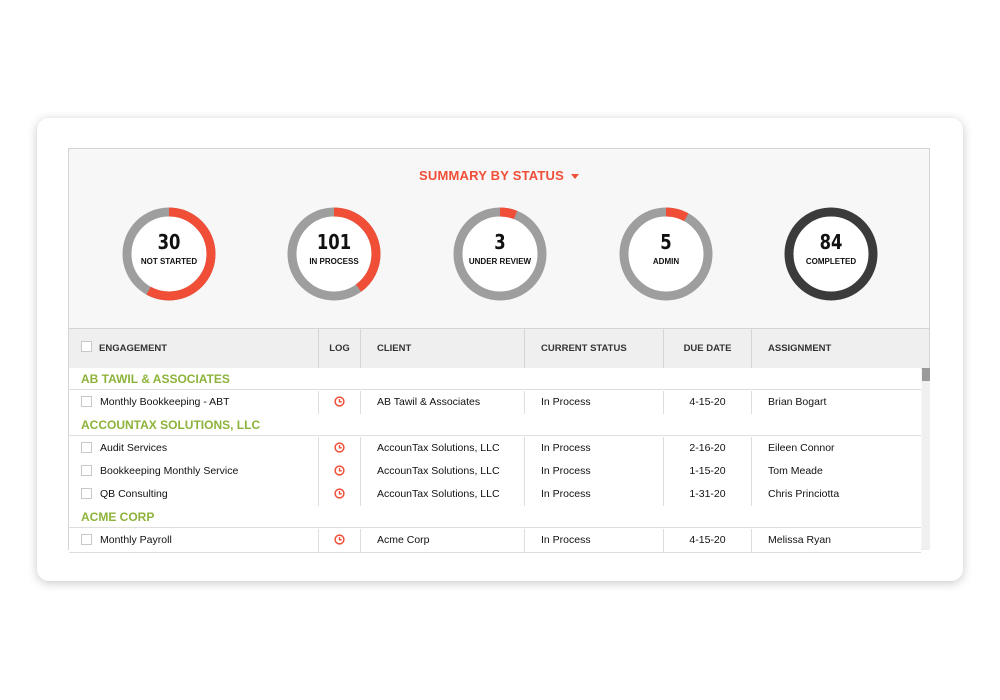 The image size is (1000, 700). I want to click on client-group-header: ACME CORP, so click(495, 517).